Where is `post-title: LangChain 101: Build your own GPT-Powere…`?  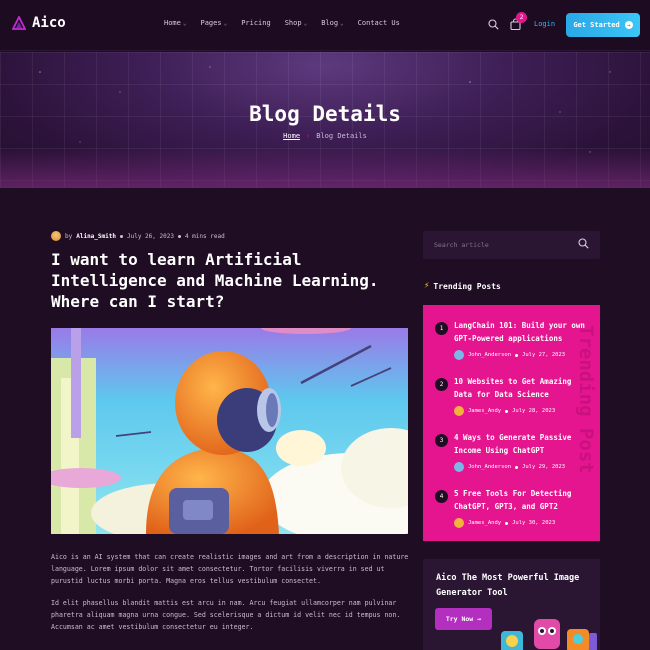
post-title: LangChain 101: Build your own GPT-Powere… is located at coordinates (523, 332).